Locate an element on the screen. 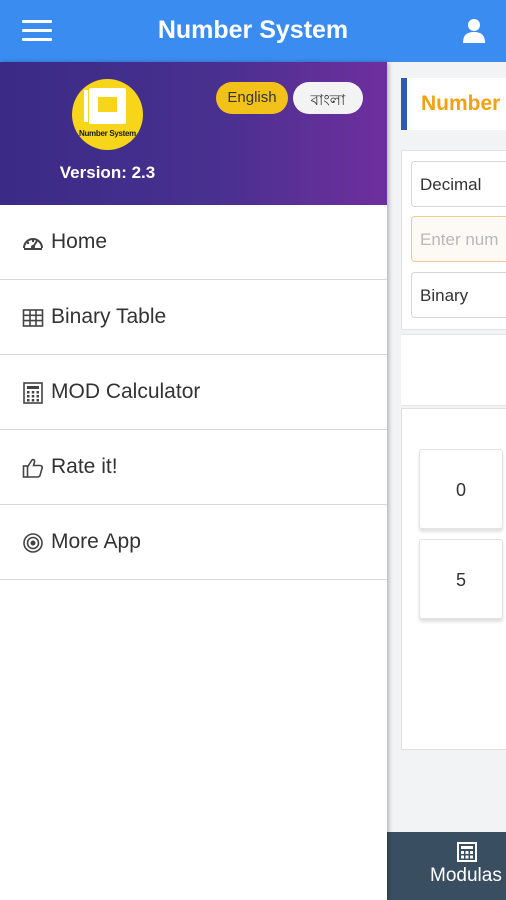 This screenshot has width=506, height=900. version-label: Version: 2.3 is located at coordinates (107, 172).